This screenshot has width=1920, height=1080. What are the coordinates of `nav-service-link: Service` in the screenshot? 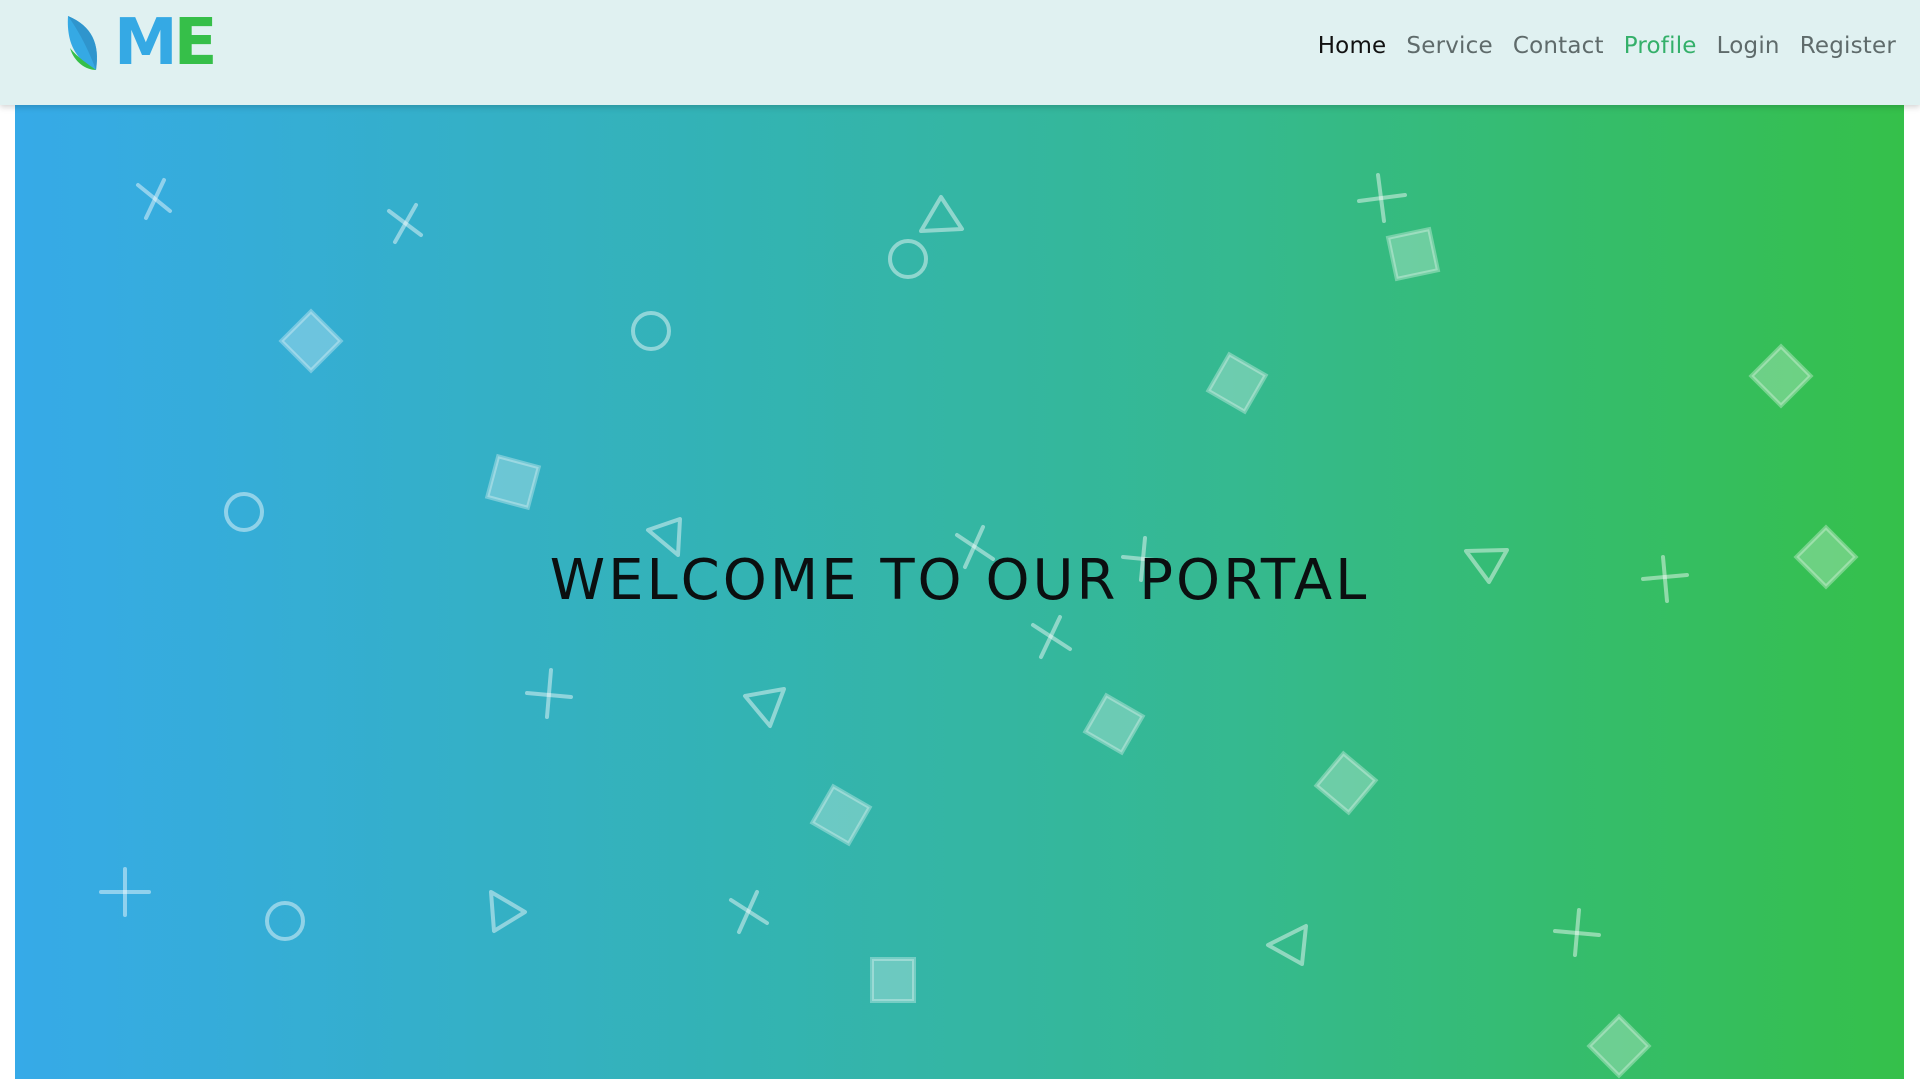 It's located at (1449, 46).